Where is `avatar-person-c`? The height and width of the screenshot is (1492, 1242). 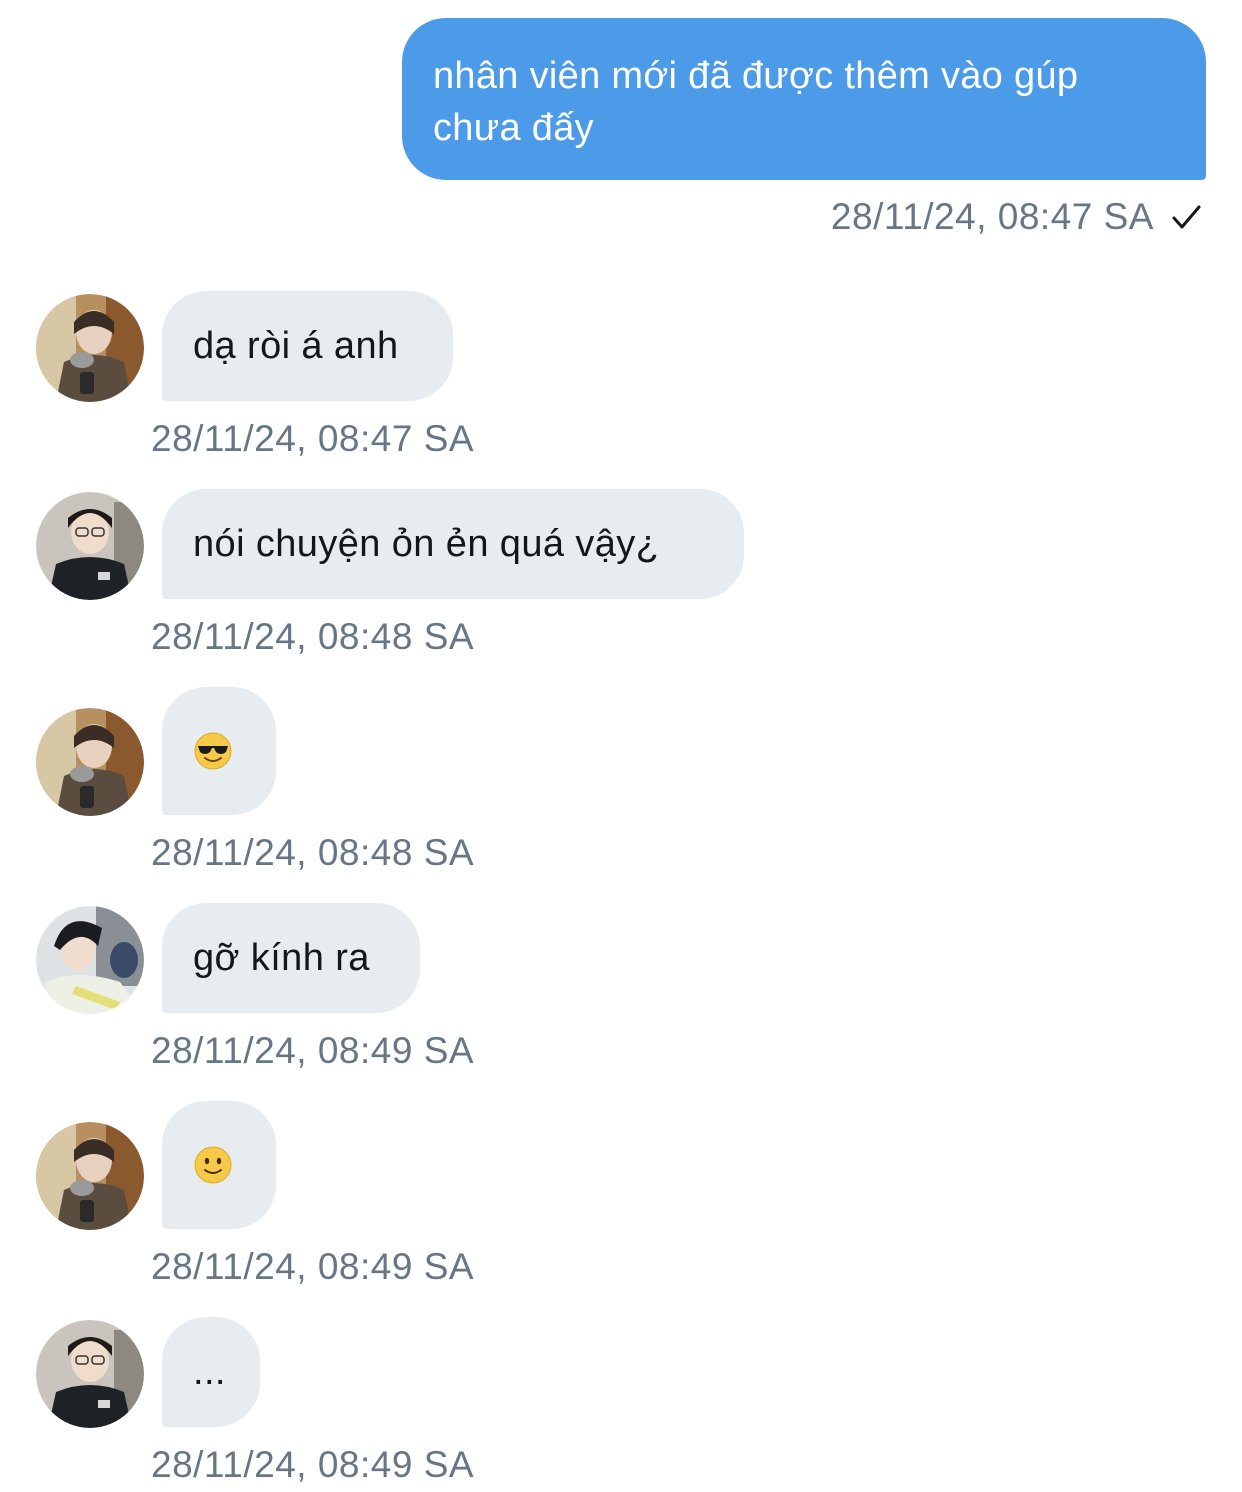 avatar-person-c is located at coordinates (90, 960).